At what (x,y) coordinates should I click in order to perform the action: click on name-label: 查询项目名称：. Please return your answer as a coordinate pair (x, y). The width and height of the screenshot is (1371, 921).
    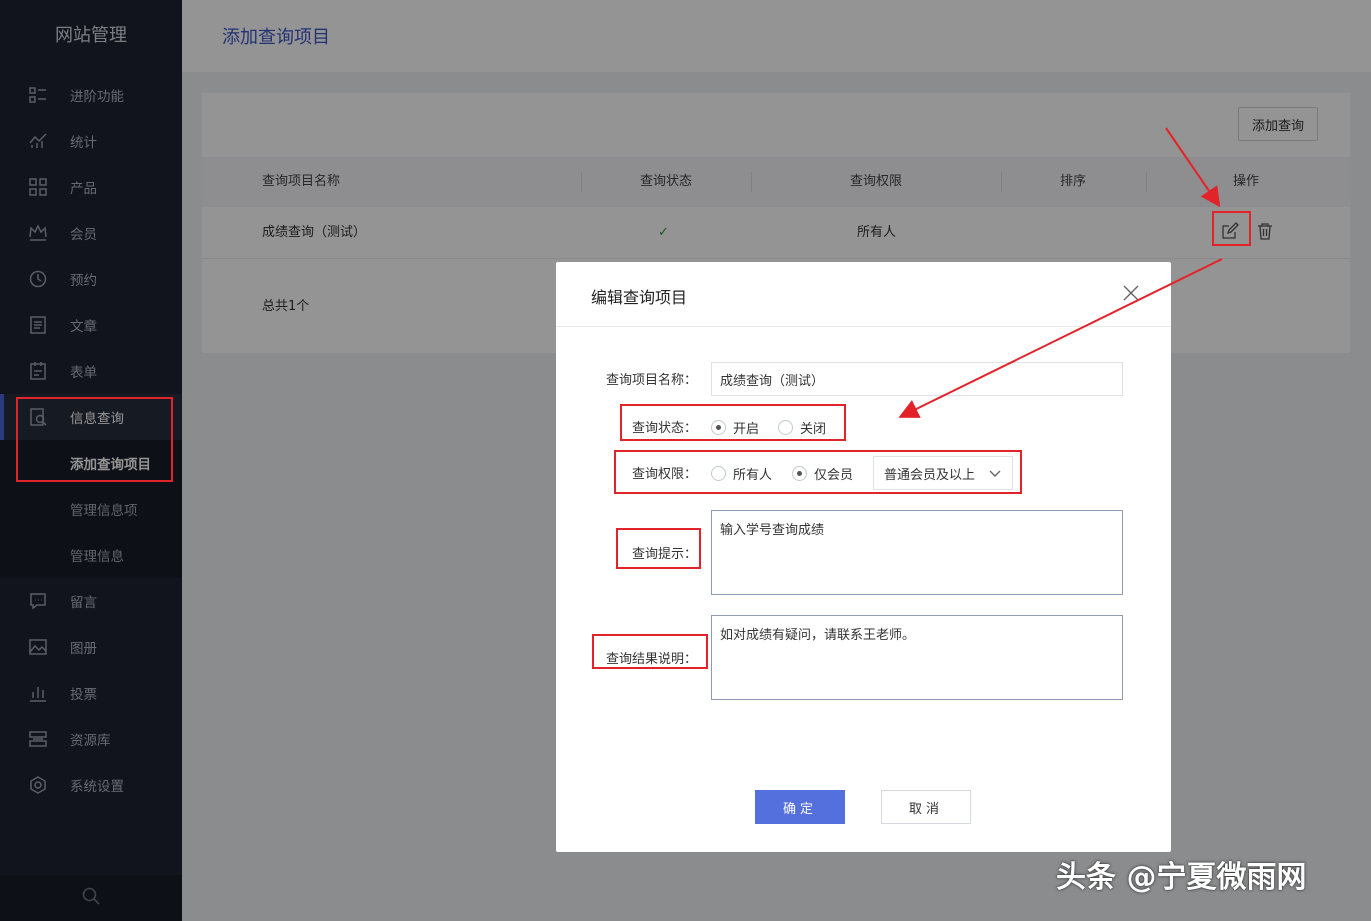
    Looking at the image, I should click on (652, 380).